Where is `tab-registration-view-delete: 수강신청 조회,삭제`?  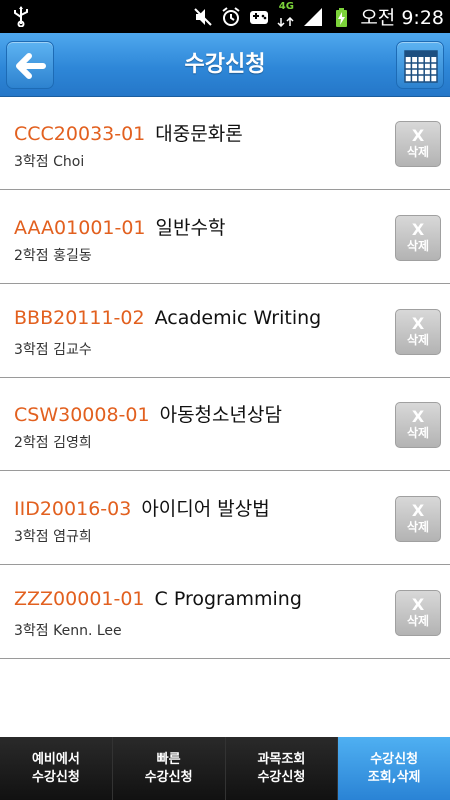 tab-registration-view-delete: 수강신청 조회,삭제 is located at coordinates (394, 768).